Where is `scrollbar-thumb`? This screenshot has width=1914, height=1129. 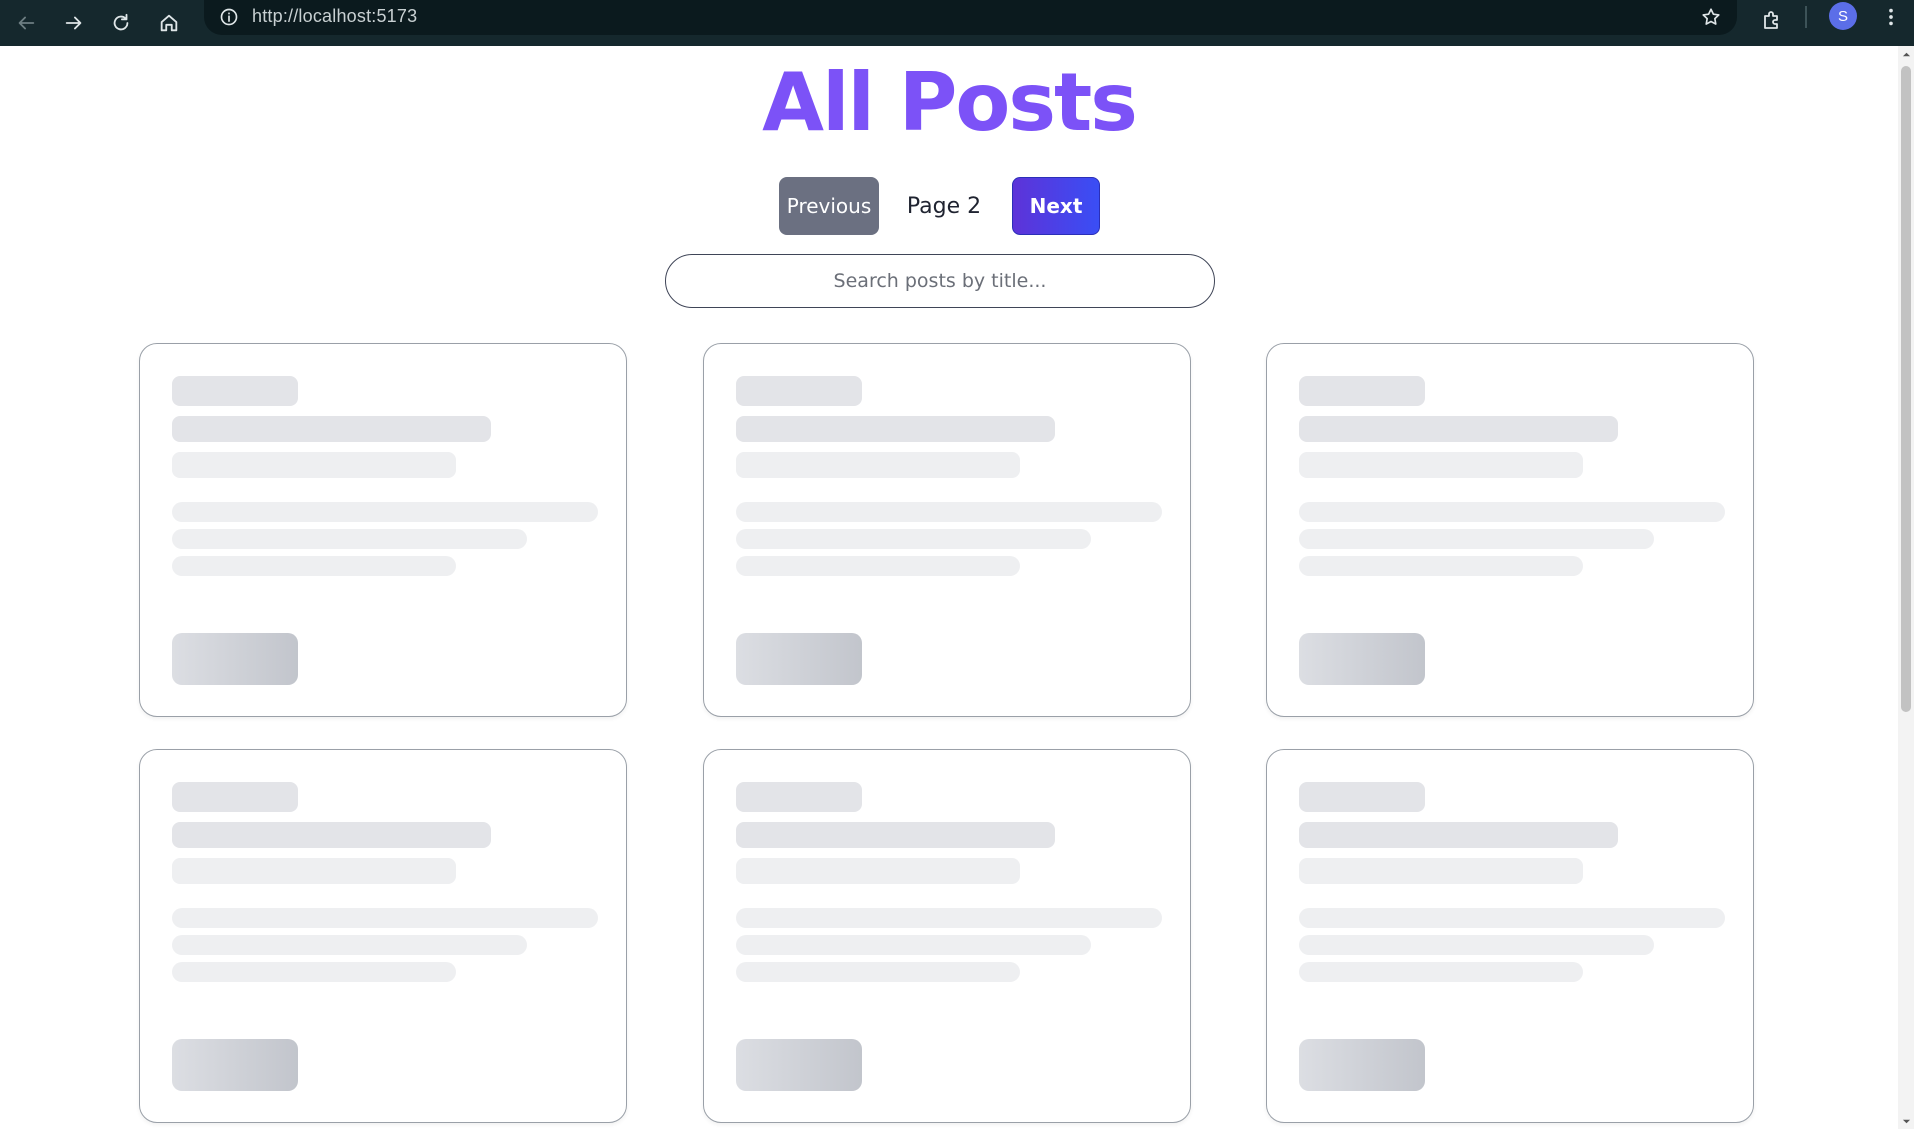
scrollbar-thumb is located at coordinates (1906, 389).